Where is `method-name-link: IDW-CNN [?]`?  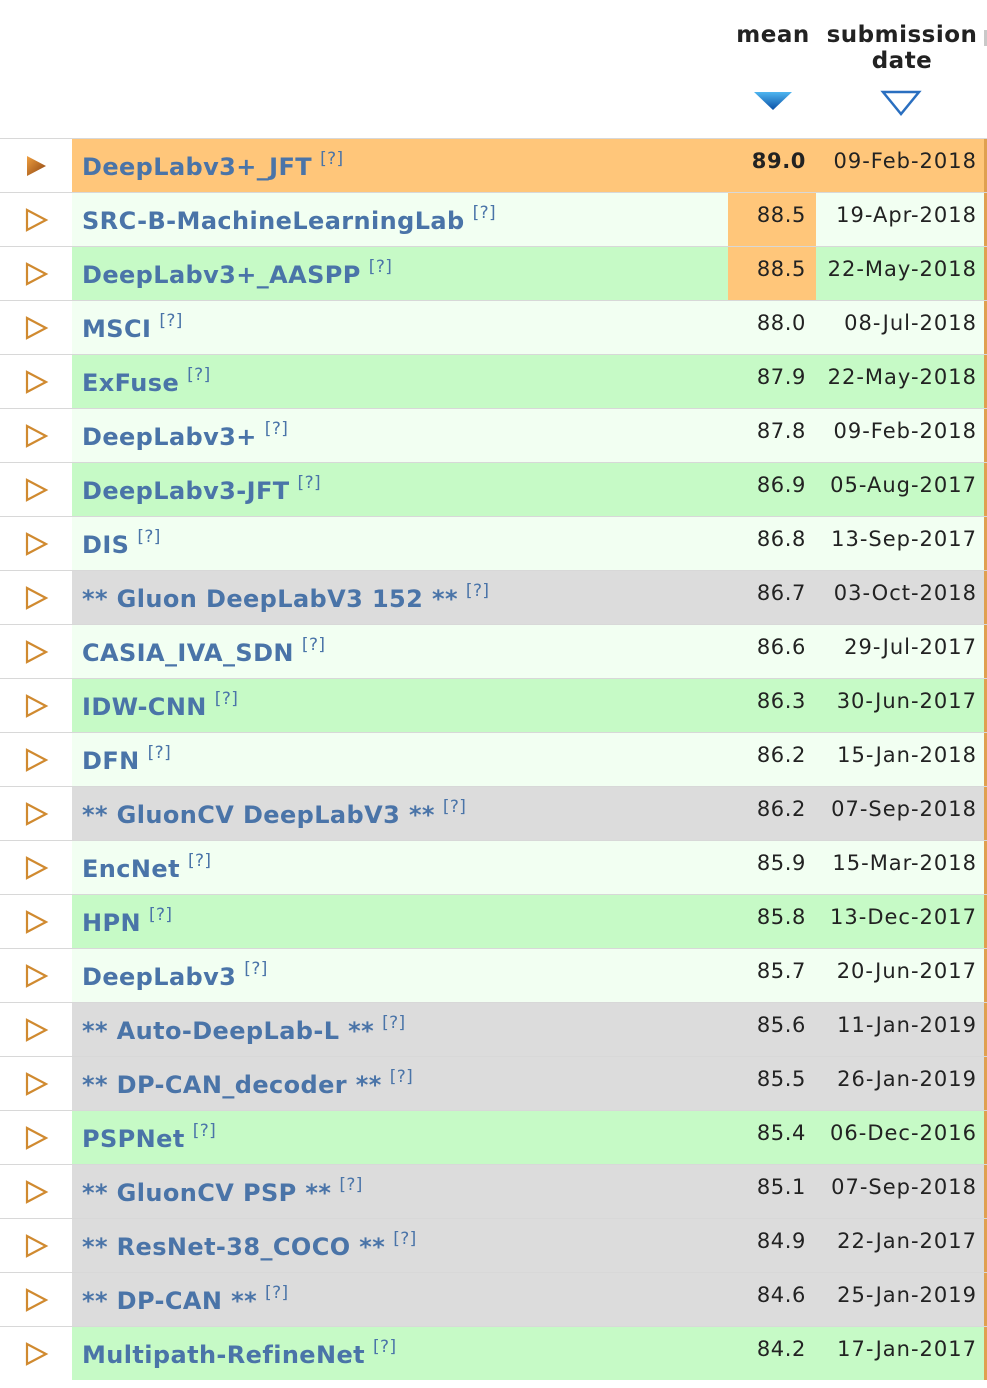
method-name-link: IDW-CNN [?] is located at coordinates (160, 705).